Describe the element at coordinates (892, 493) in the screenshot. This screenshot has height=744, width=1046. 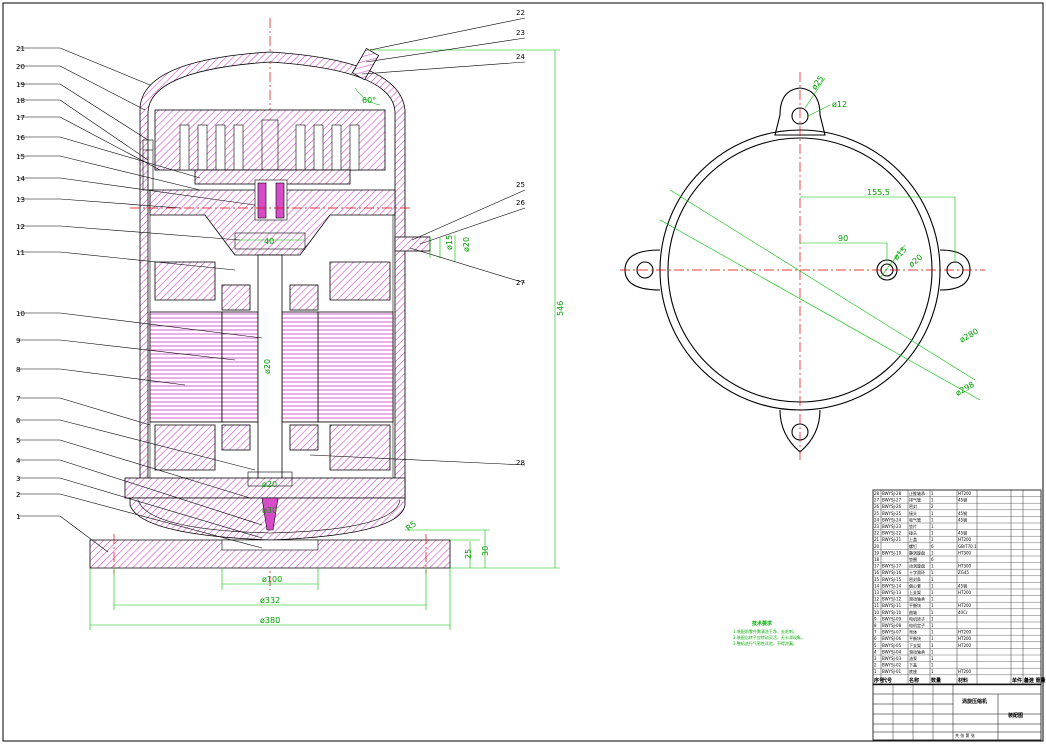
I see `bom-cell-code: BWYSJ-28` at that location.